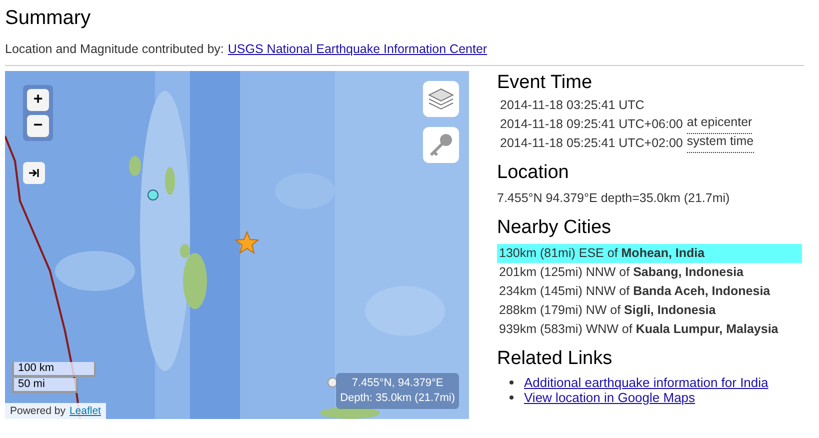 This screenshot has width=819, height=438. Describe the element at coordinates (649, 253) in the screenshot. I see `city-row: 130km (81mi) ESE of Mohean, India` at that location.